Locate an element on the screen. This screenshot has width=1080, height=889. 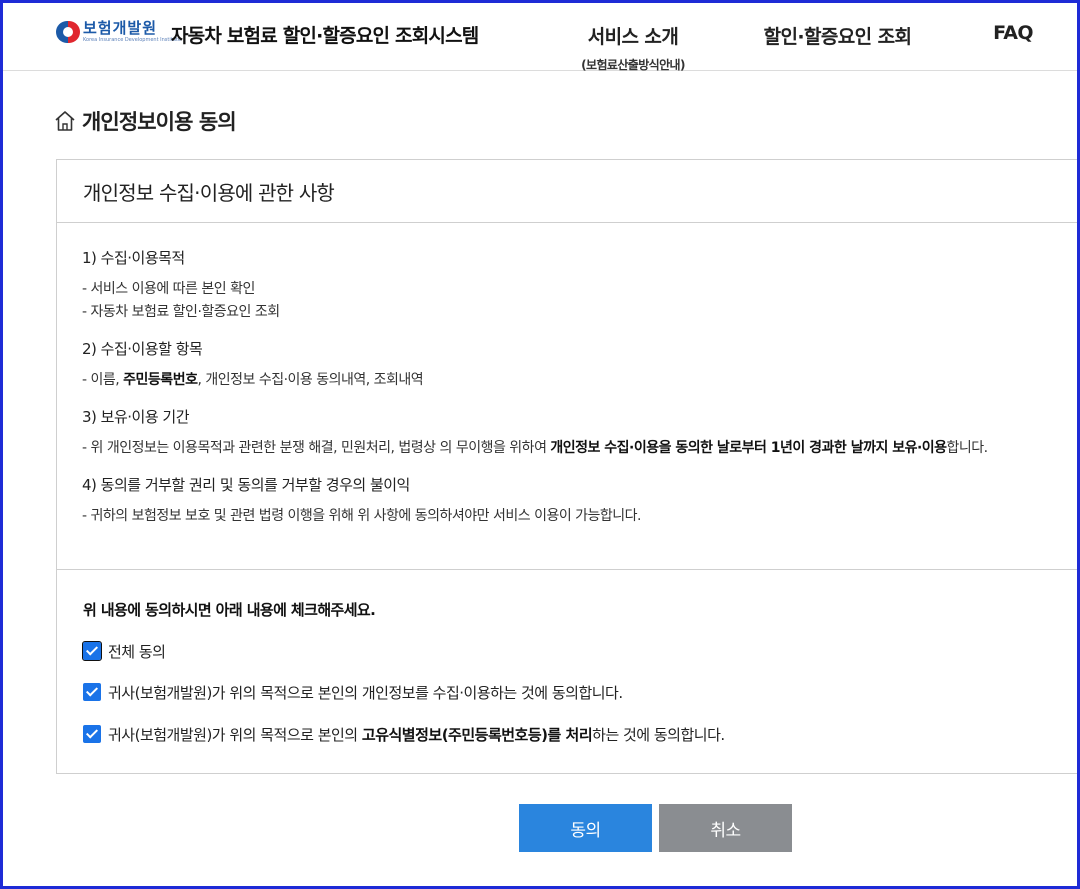
term-refusal-title: 4) 동의를 거부할 권리 및 동의를 거부할 경우의 불이익 is located at coordinates (246, 485).